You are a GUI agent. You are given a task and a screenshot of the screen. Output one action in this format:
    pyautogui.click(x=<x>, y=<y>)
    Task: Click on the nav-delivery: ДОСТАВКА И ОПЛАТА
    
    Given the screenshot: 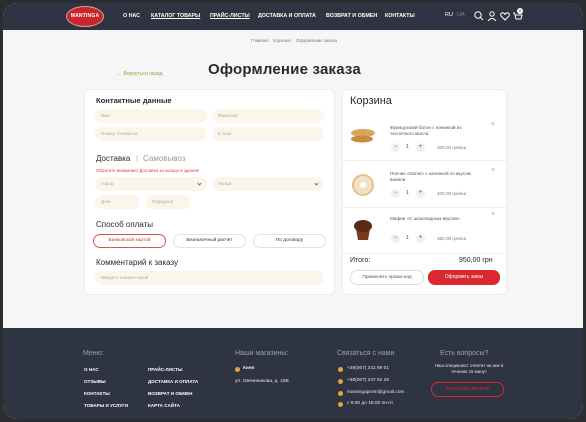 What is the action you would take?
    pyautogui.click(x=287, y=16)
    